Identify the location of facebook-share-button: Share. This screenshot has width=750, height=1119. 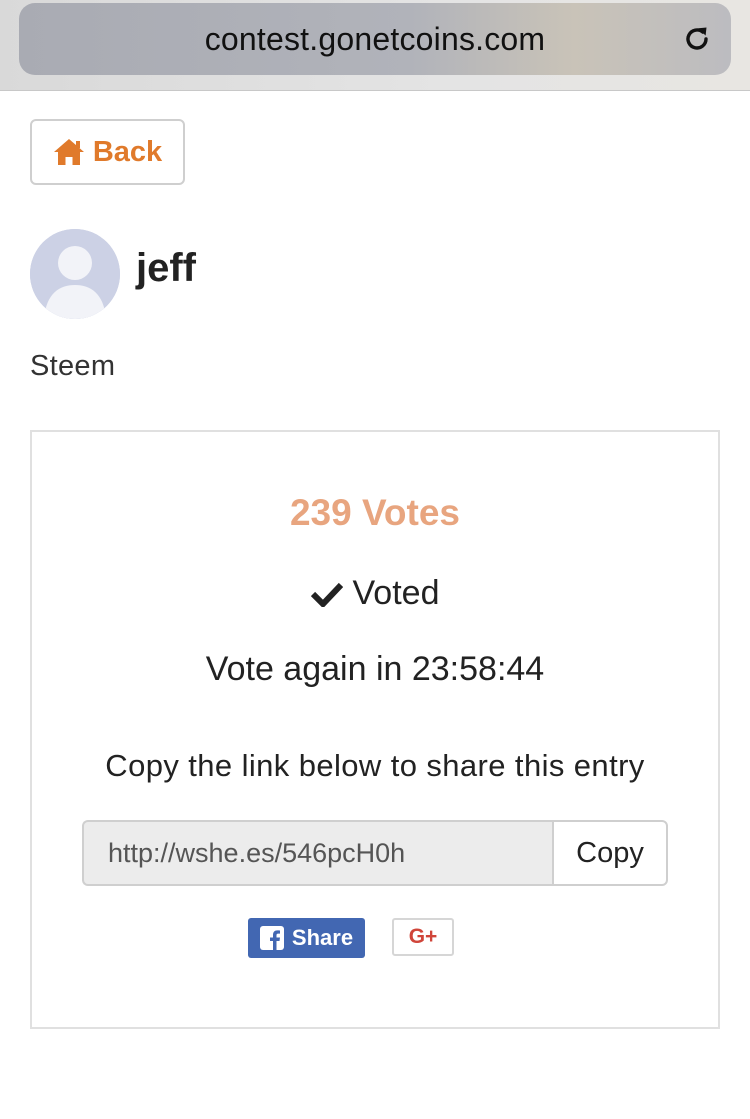
(306, 938).